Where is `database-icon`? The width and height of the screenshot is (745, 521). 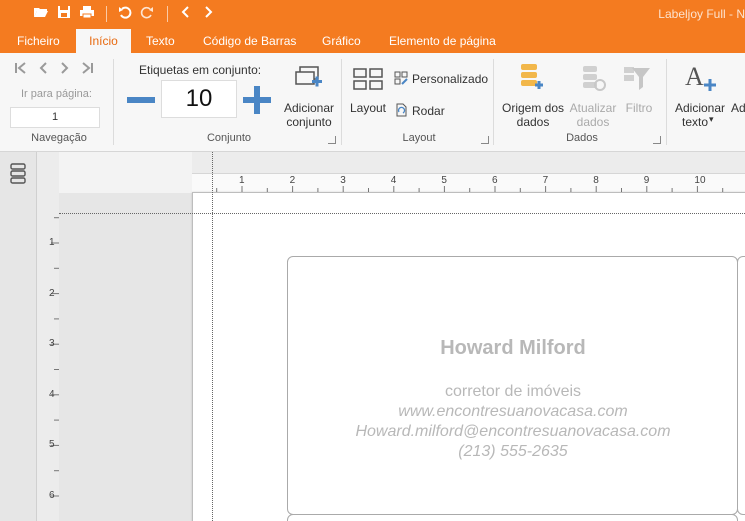 database-icon is located at coordinates (18, 174).